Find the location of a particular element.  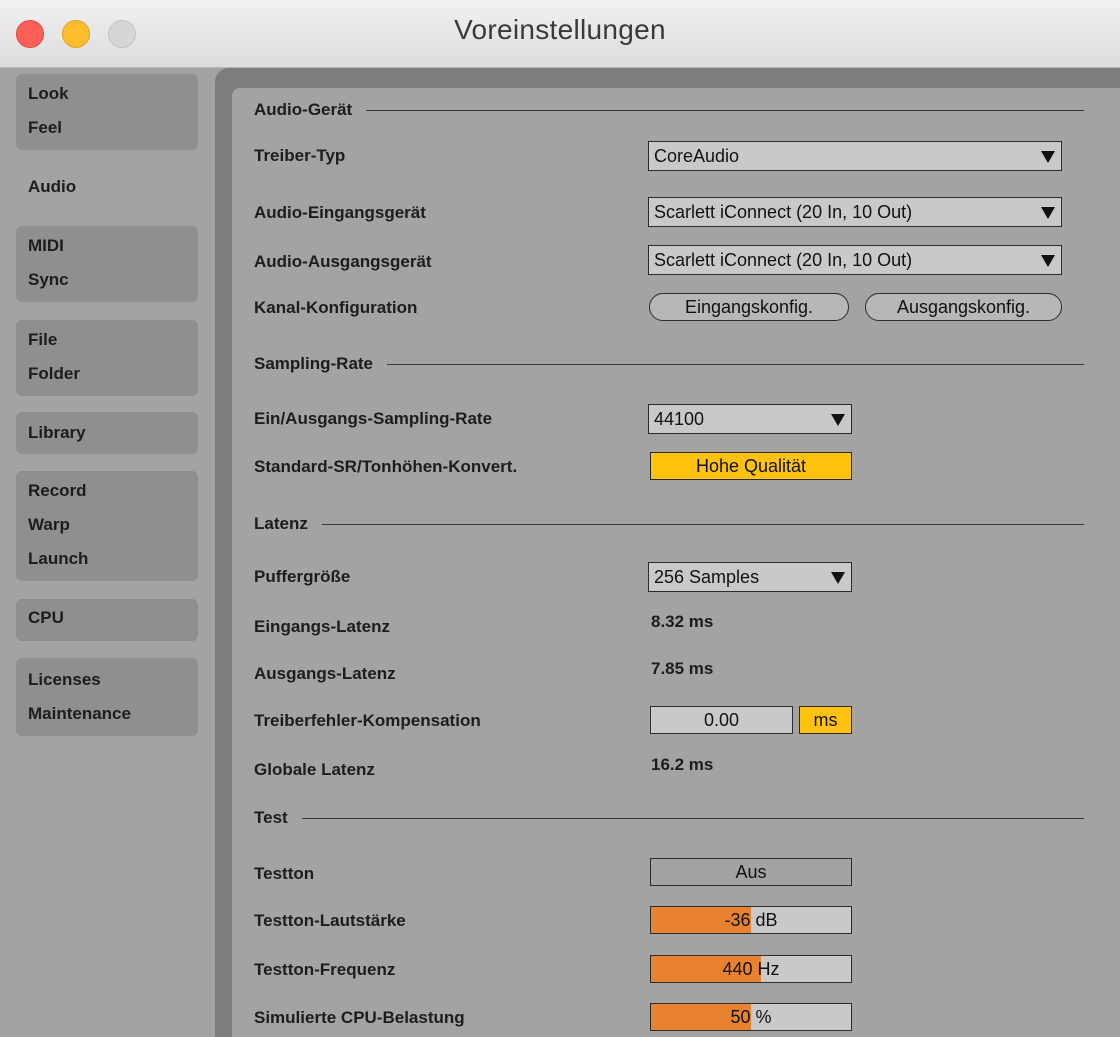

section-title: Test is located at coordinates (271, 817).